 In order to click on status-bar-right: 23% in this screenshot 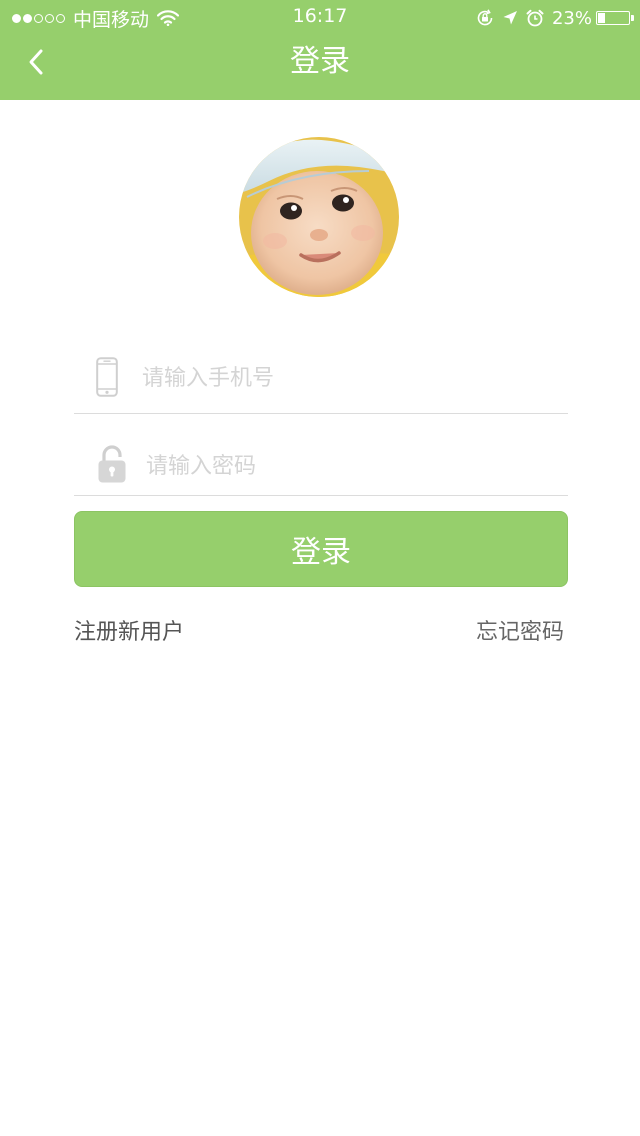, I will do `click(551, 18)`.